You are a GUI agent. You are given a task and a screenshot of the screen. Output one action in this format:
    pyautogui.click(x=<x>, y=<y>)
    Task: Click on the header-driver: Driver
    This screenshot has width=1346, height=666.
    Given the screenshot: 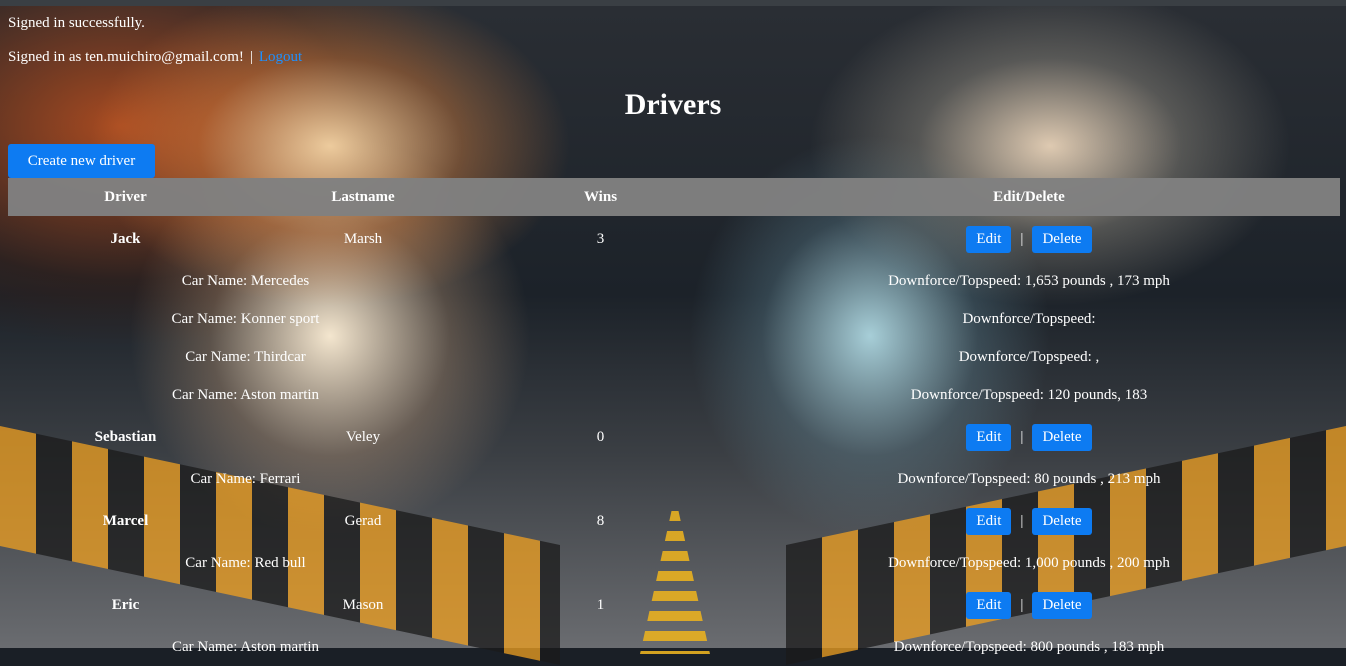 What is the action you would take?
    pyautogui.click(x=125, y=197)
    